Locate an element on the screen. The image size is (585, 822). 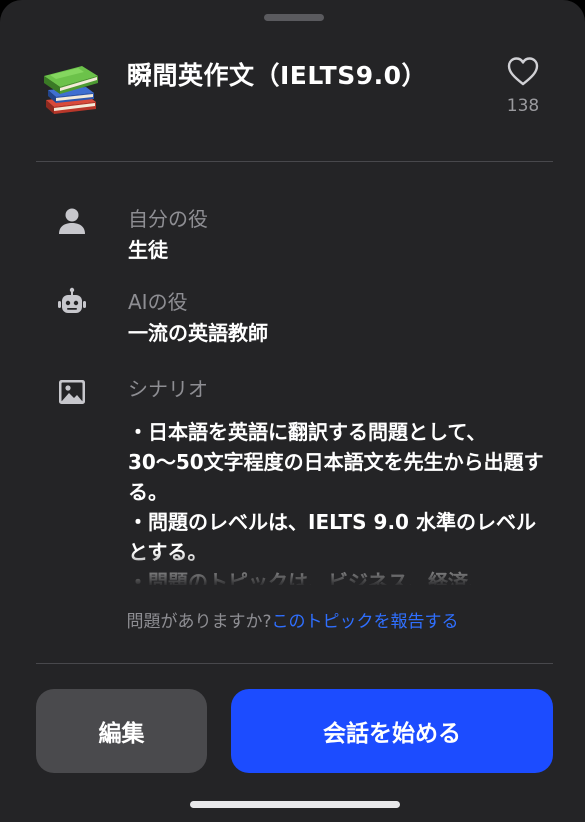
report-topic-link: このトピックを報告する is located at coordinates (365, 622).